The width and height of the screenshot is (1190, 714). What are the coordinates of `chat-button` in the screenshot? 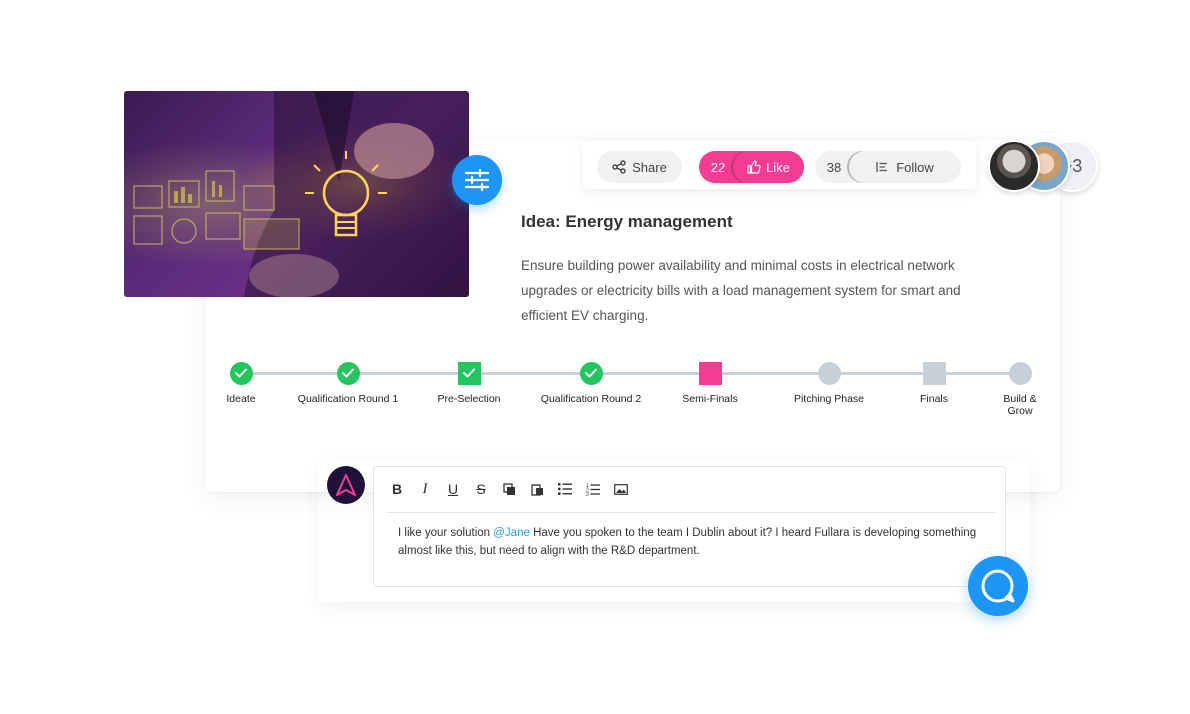 It's located at (998, 586).